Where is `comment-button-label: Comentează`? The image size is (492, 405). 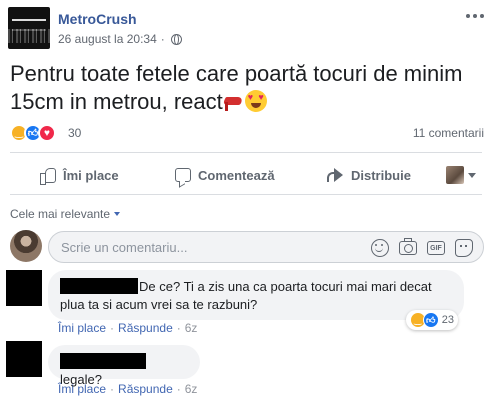
comment-button-label: Comentează is located at coordinates (236, 175).